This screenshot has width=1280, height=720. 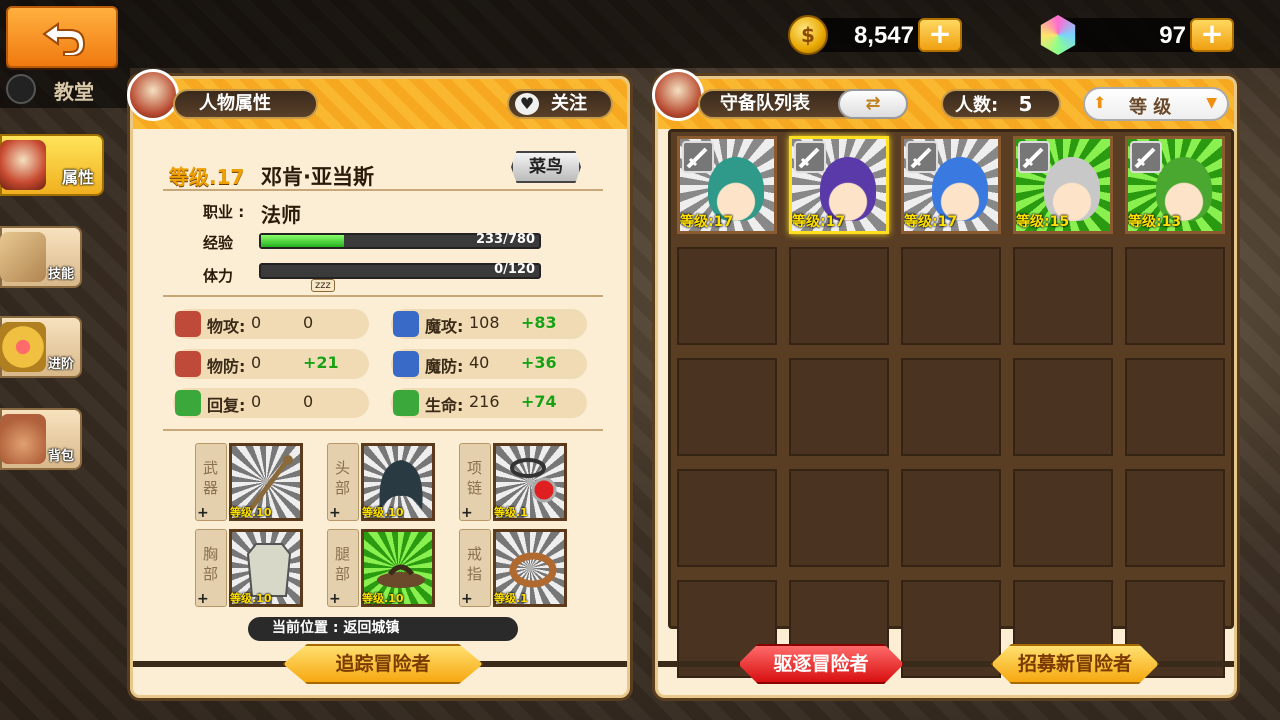 What do you see at coordinates (803, 104) in the screenshot?
I see `panel-title: 守备队列表 ⇄` at bounding box center [803, 104].